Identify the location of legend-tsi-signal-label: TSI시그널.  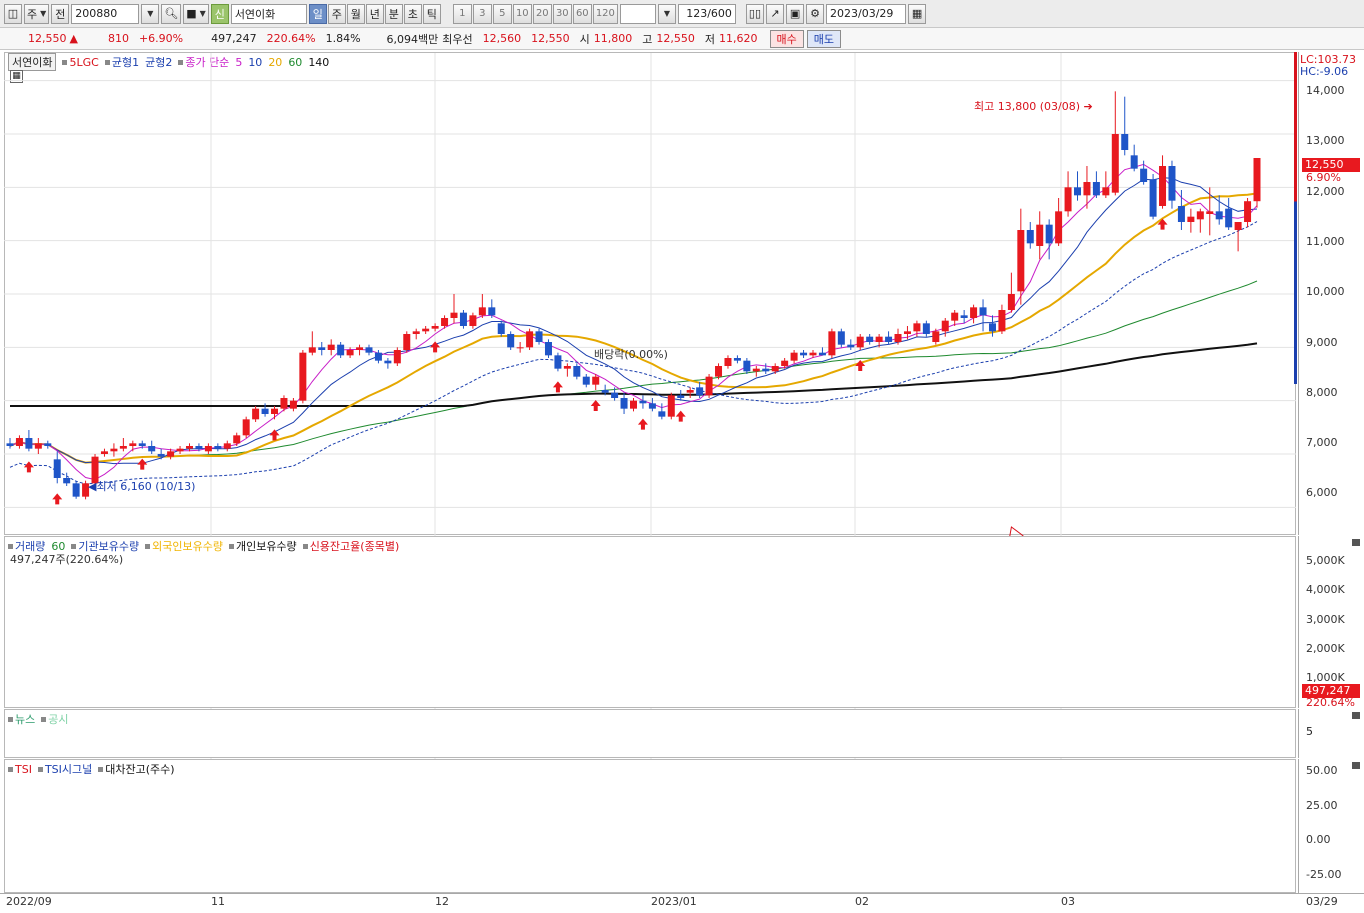
(68, 769).